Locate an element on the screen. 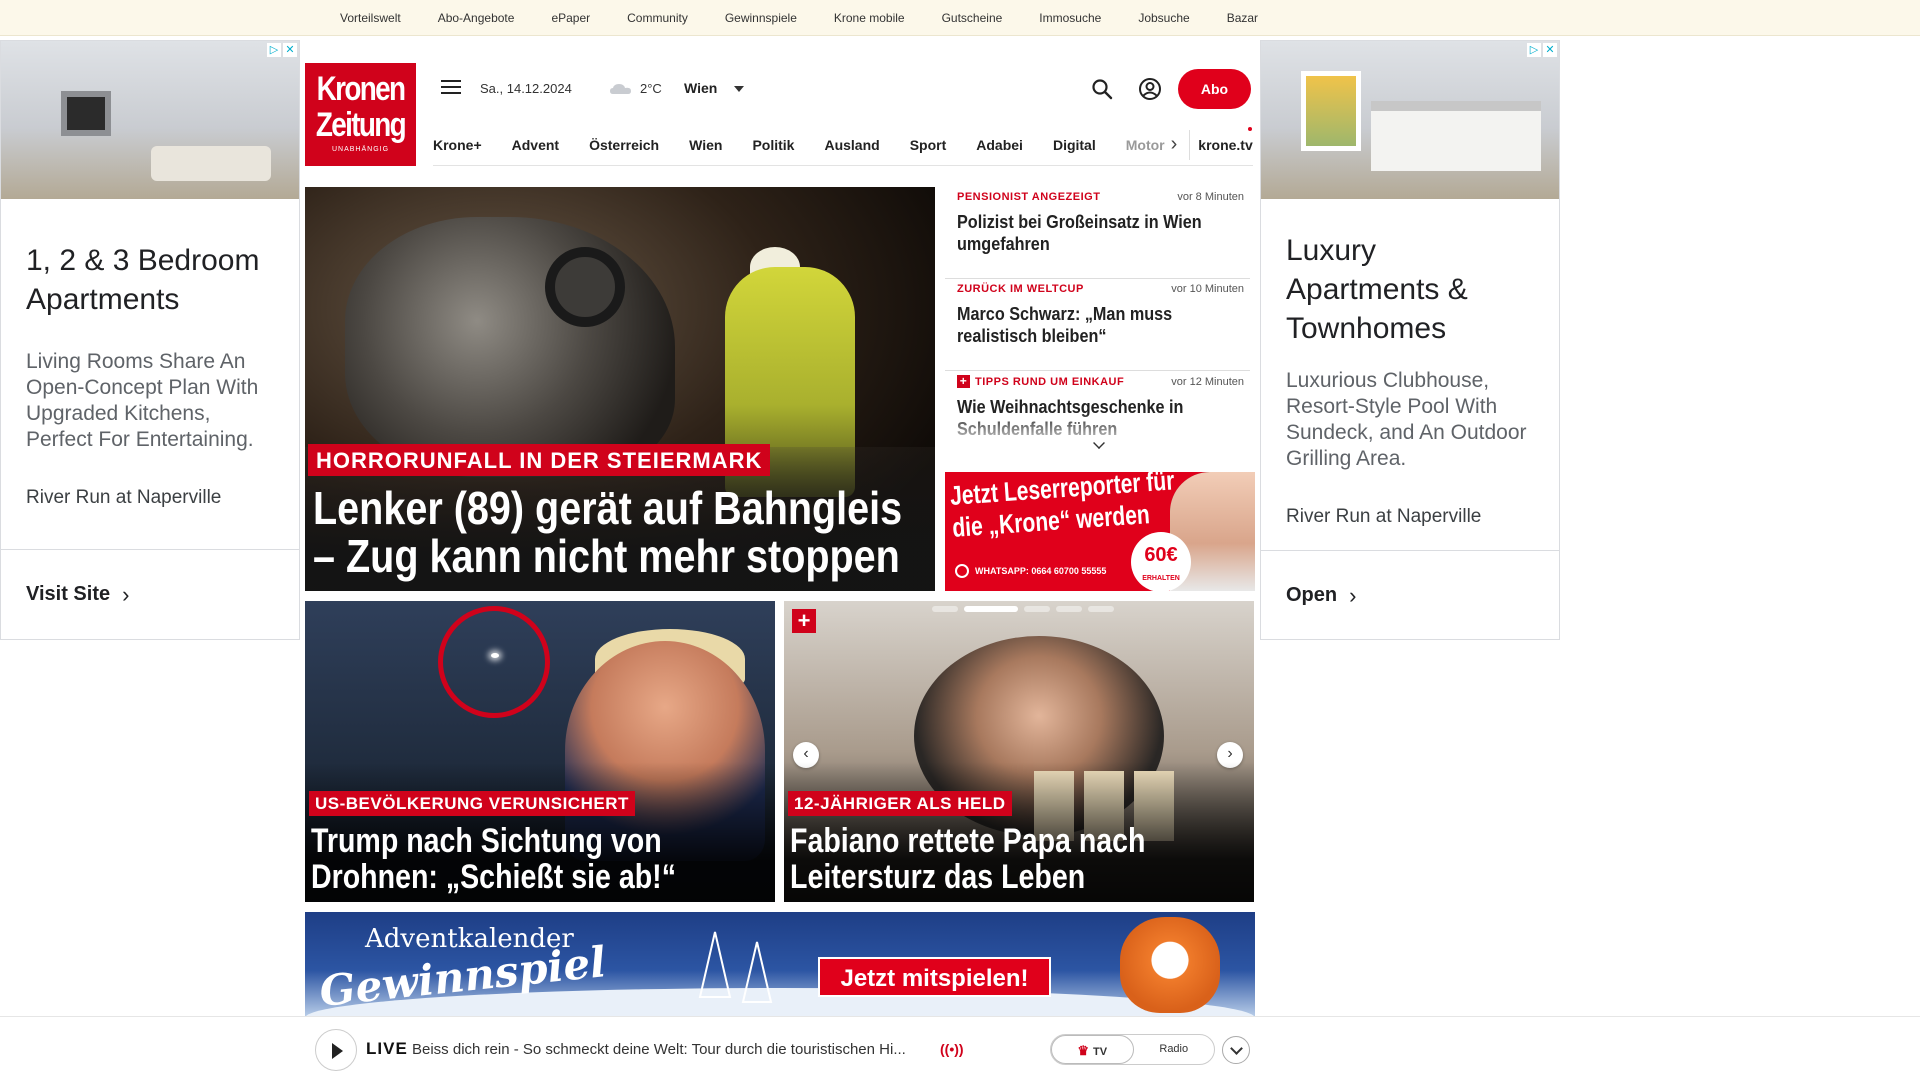 The width and height of the screenshot is (1920, 1080). kitchen-image is located at coordinates (1456, 136).